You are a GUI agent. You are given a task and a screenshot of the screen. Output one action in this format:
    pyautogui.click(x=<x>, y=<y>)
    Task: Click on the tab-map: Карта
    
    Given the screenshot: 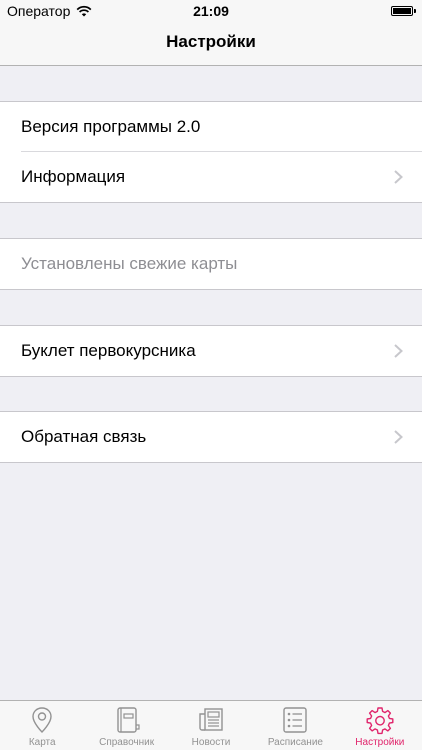 What is the action you would take?
    pyautogui.click(x=42, y=725)
    